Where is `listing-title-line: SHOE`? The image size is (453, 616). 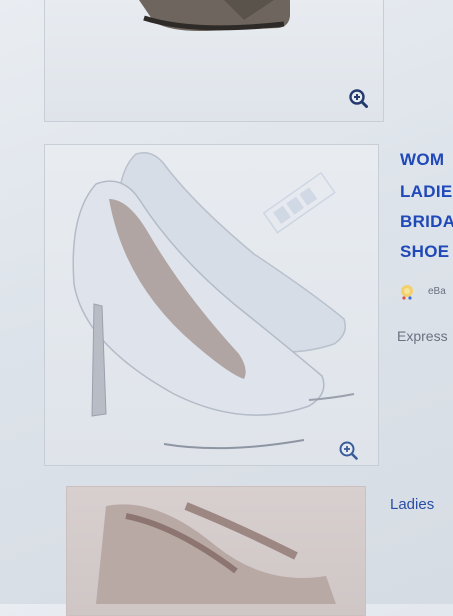 listing-title-line: SHOE is located at coordinates (424, 252).